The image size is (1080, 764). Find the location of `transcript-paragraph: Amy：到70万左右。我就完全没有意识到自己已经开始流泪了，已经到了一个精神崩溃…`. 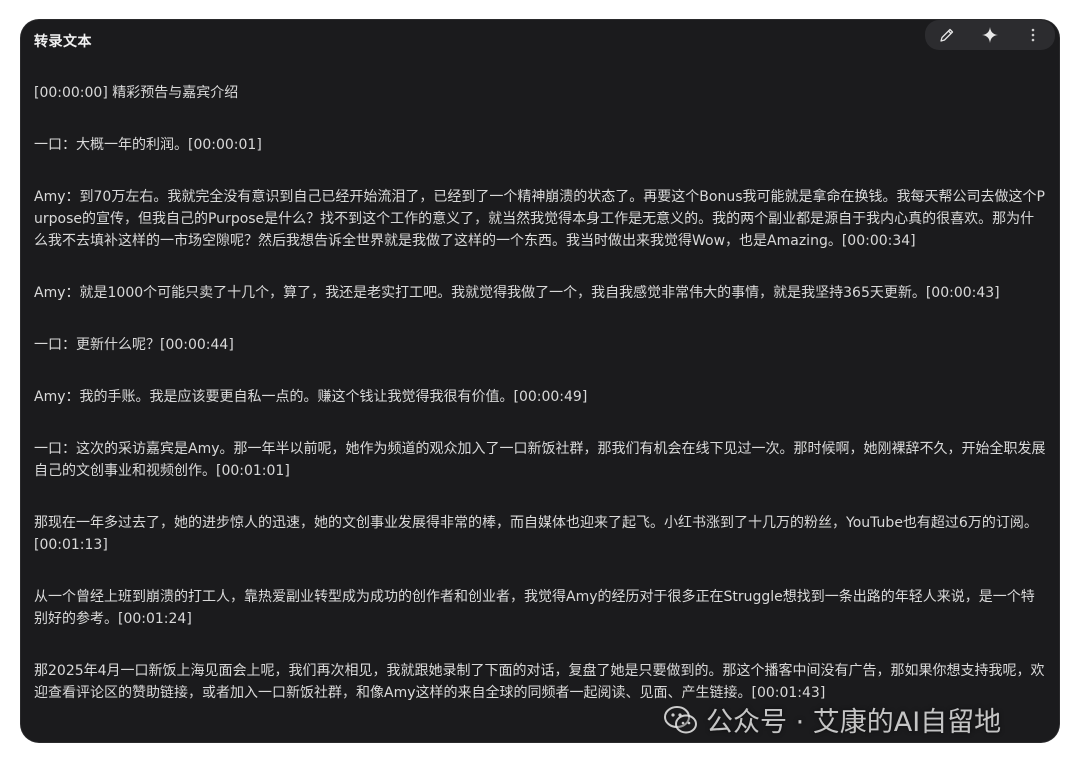

transcript-paragraph: Amy：到70万左右。我就完全没有意识到自己已经开始流泪了，已经到了一个精神崩溃… is located at coordinates (539, 219).